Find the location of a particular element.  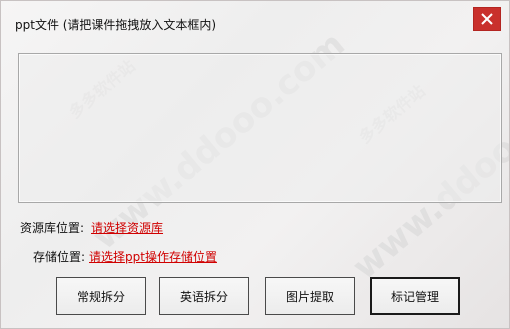

image-extract-button: 图片提取 is located at coordinates (310, 296).